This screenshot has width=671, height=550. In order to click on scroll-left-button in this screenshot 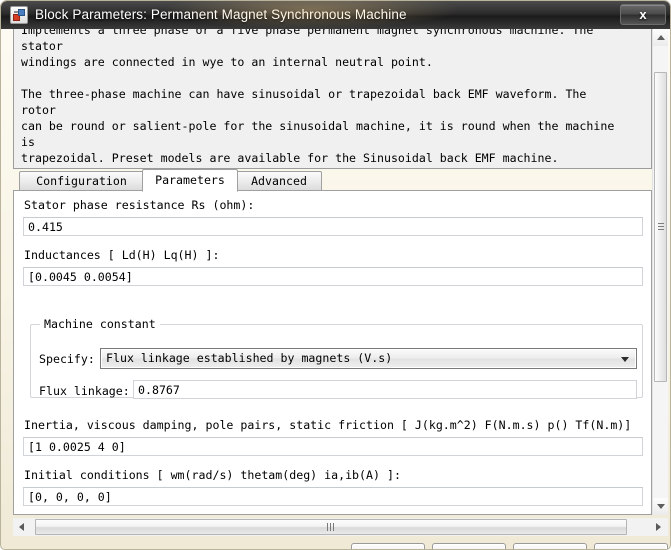, I will do `click(22, 527)`.